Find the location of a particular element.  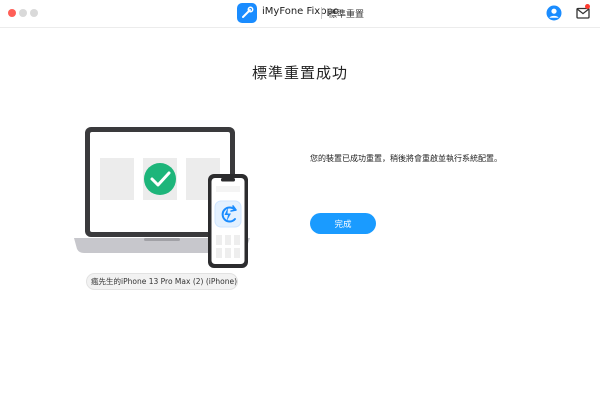

mode-name: 標準重置 is located at coordinates (346, 15).